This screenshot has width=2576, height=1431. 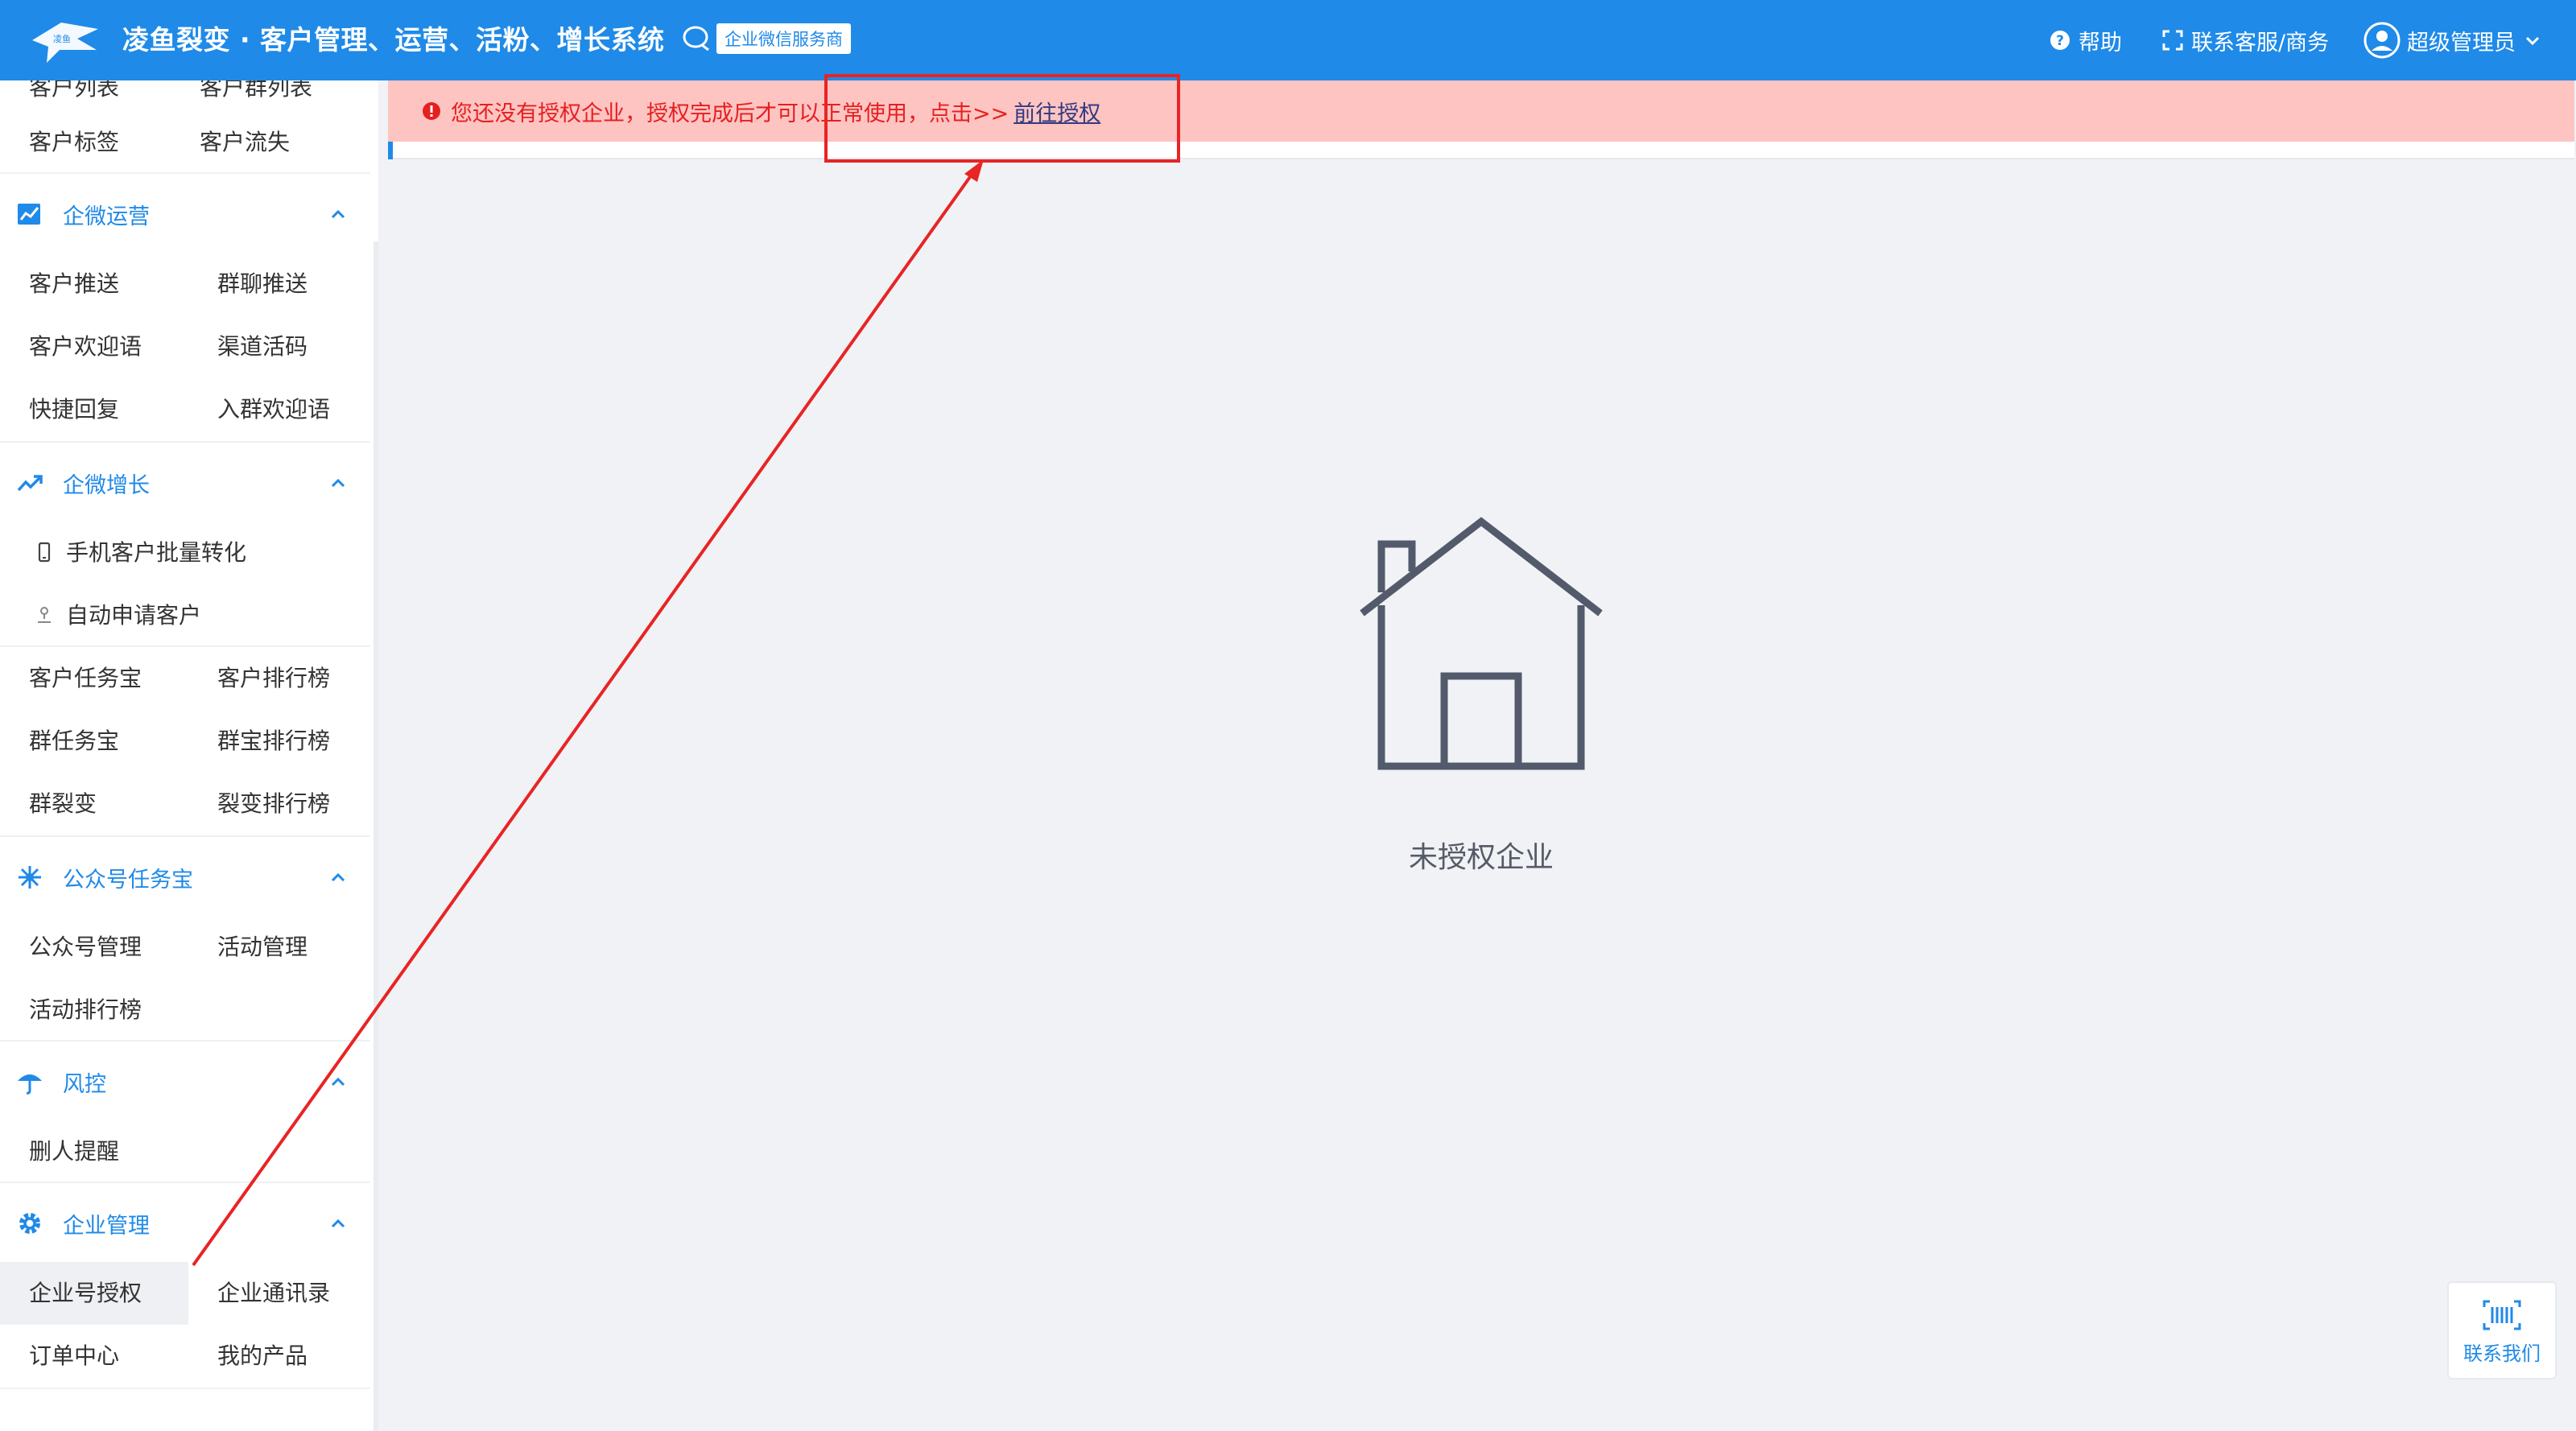 I want to click on contact-service-label: 联系客服/商务, so click(x=2260, y=43).